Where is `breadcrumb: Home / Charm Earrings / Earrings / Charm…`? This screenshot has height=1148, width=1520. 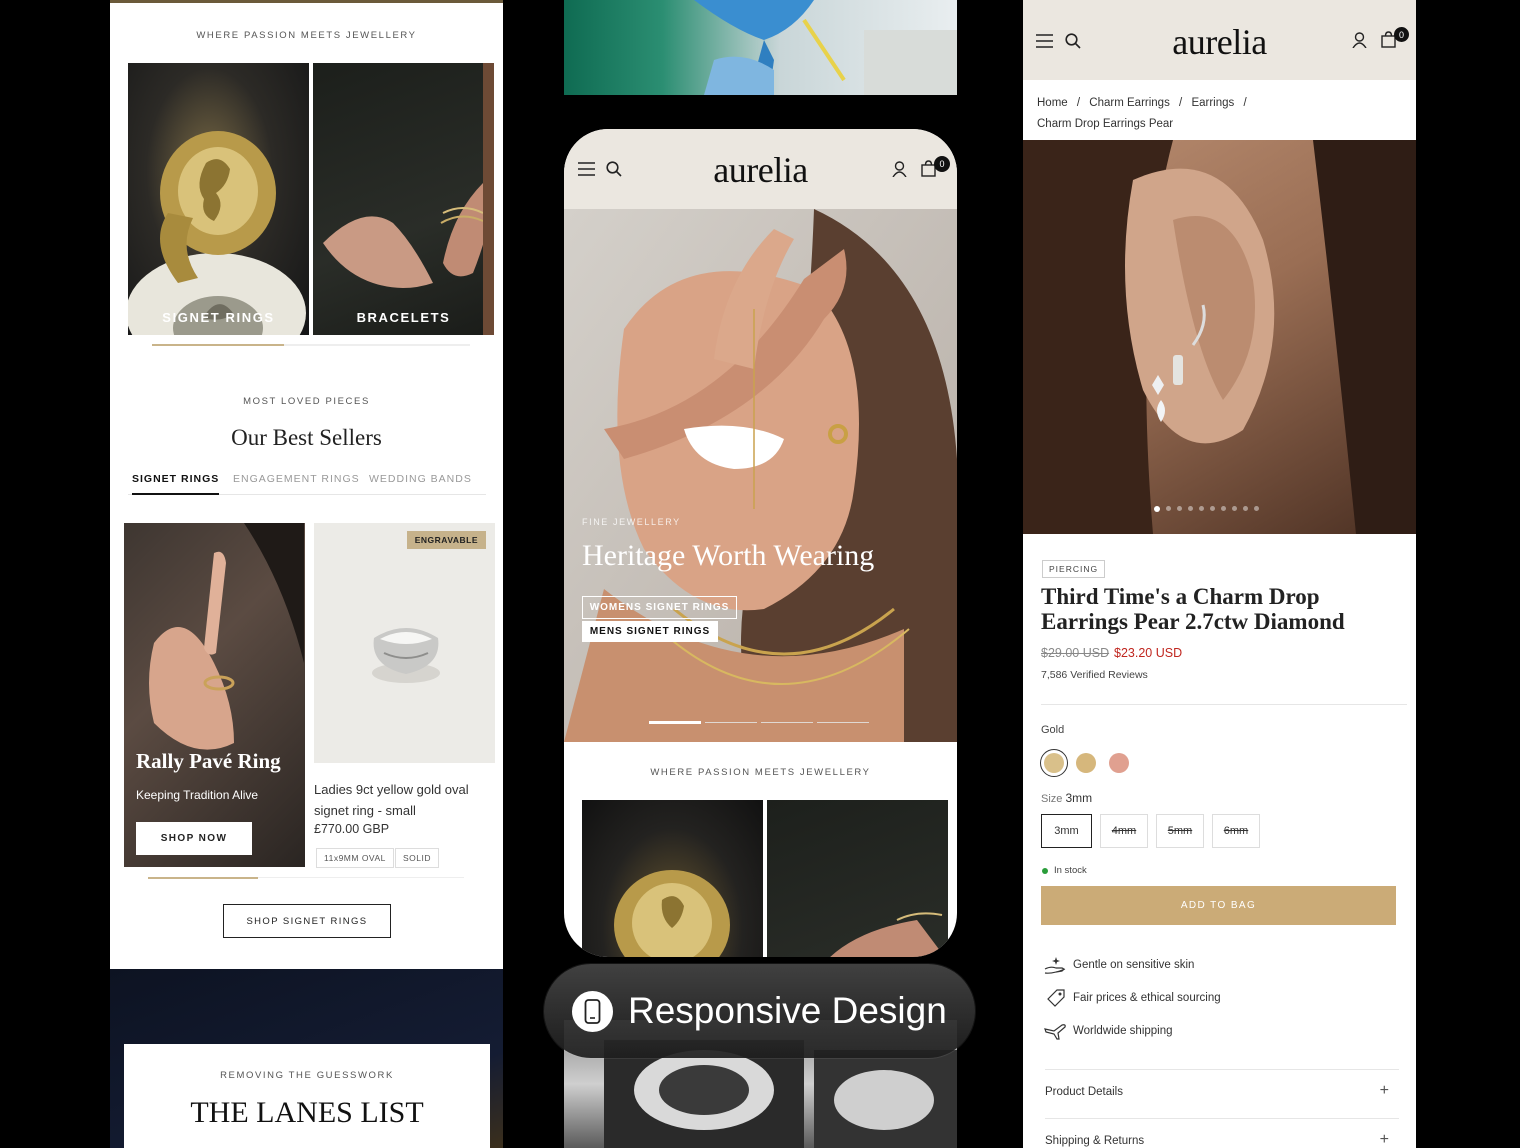
breadcrumb: Home / Charm Earrings / Earrings / Charm… is located at coordinates (1142, 113).